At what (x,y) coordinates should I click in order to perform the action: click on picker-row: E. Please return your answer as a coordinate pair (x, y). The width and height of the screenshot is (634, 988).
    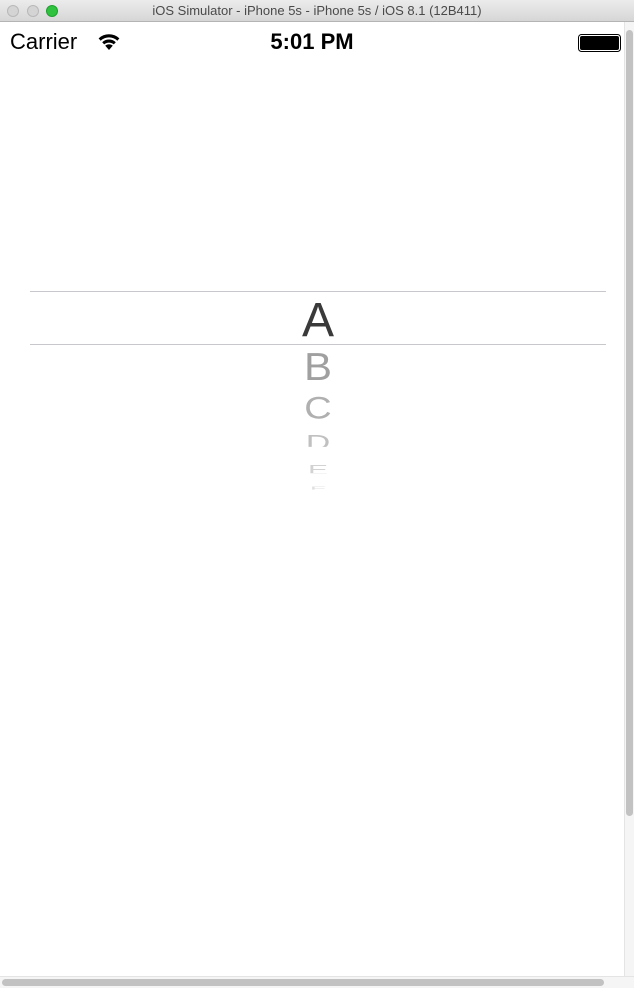
    Looking at the image, I should click on (318, 468).